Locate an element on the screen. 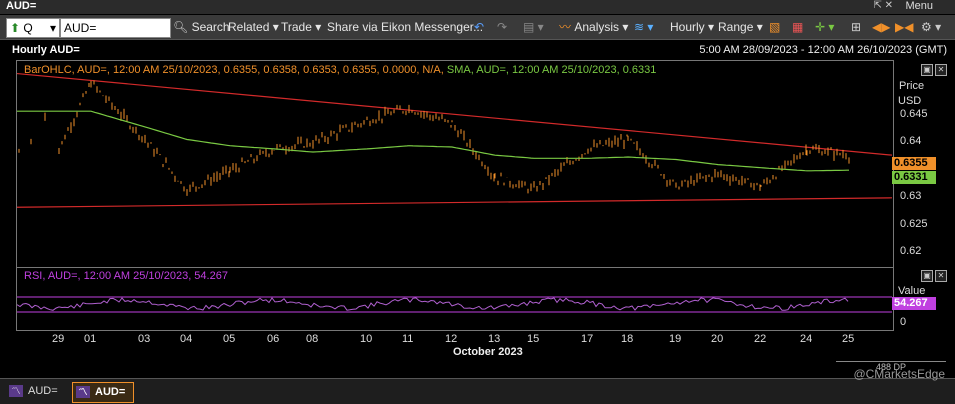 Image resolution: width=955 pixels, height=404 pixels. panel-close-icon: ✕ is located at coordinates (941, 70).